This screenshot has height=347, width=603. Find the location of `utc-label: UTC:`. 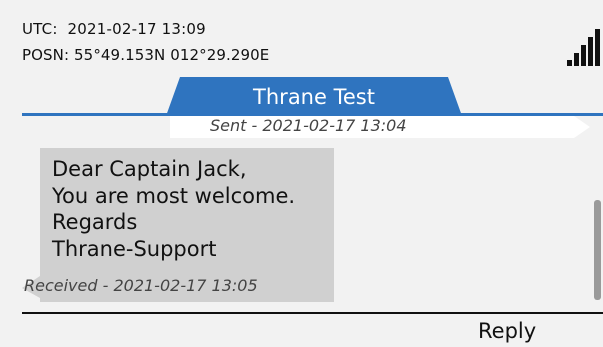

utc-label: UTC: is located at coordinates (40, 29).